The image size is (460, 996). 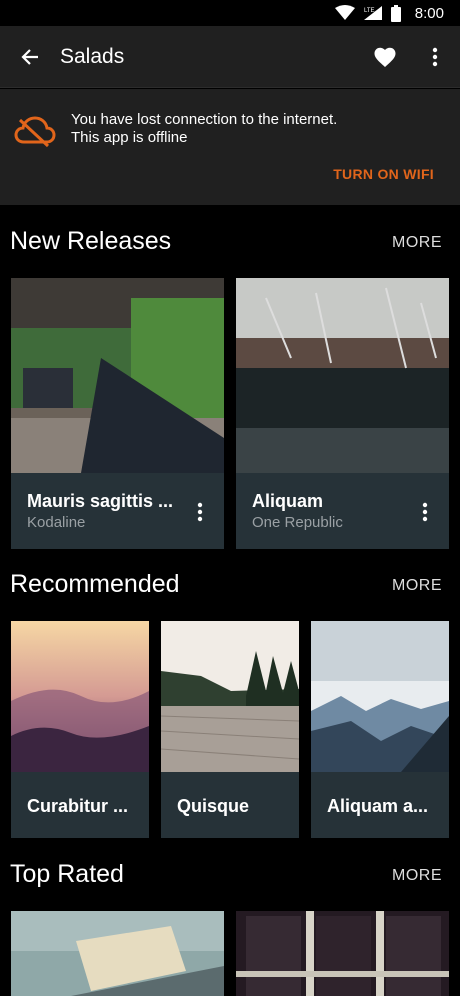 What do you see at coordinates (129, 137) in the screenshot?
I see `offline-message-line2: This app is offline` at bounding box center [129, 137].